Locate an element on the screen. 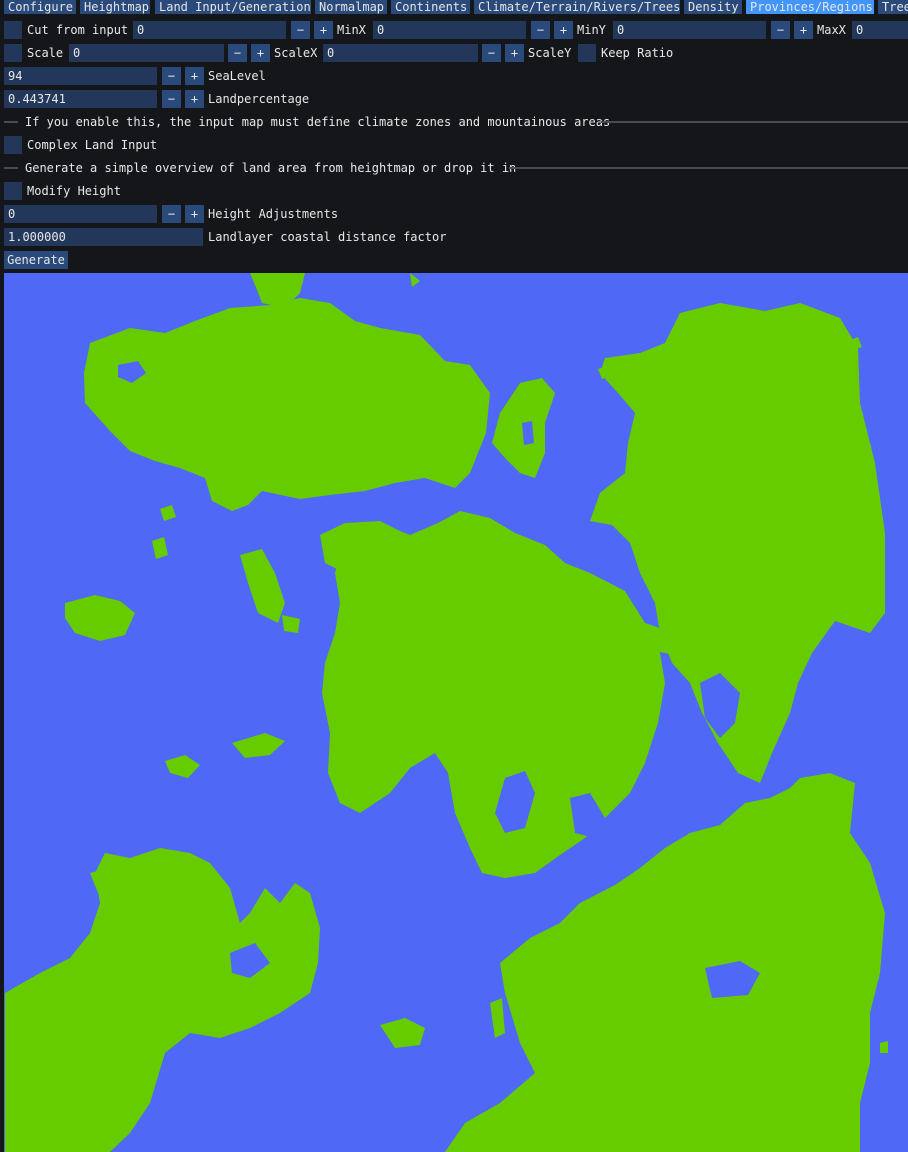 The width and height of the screenshot is (908, 1152). minx-field: 0 is located at coordinates (449, 30).